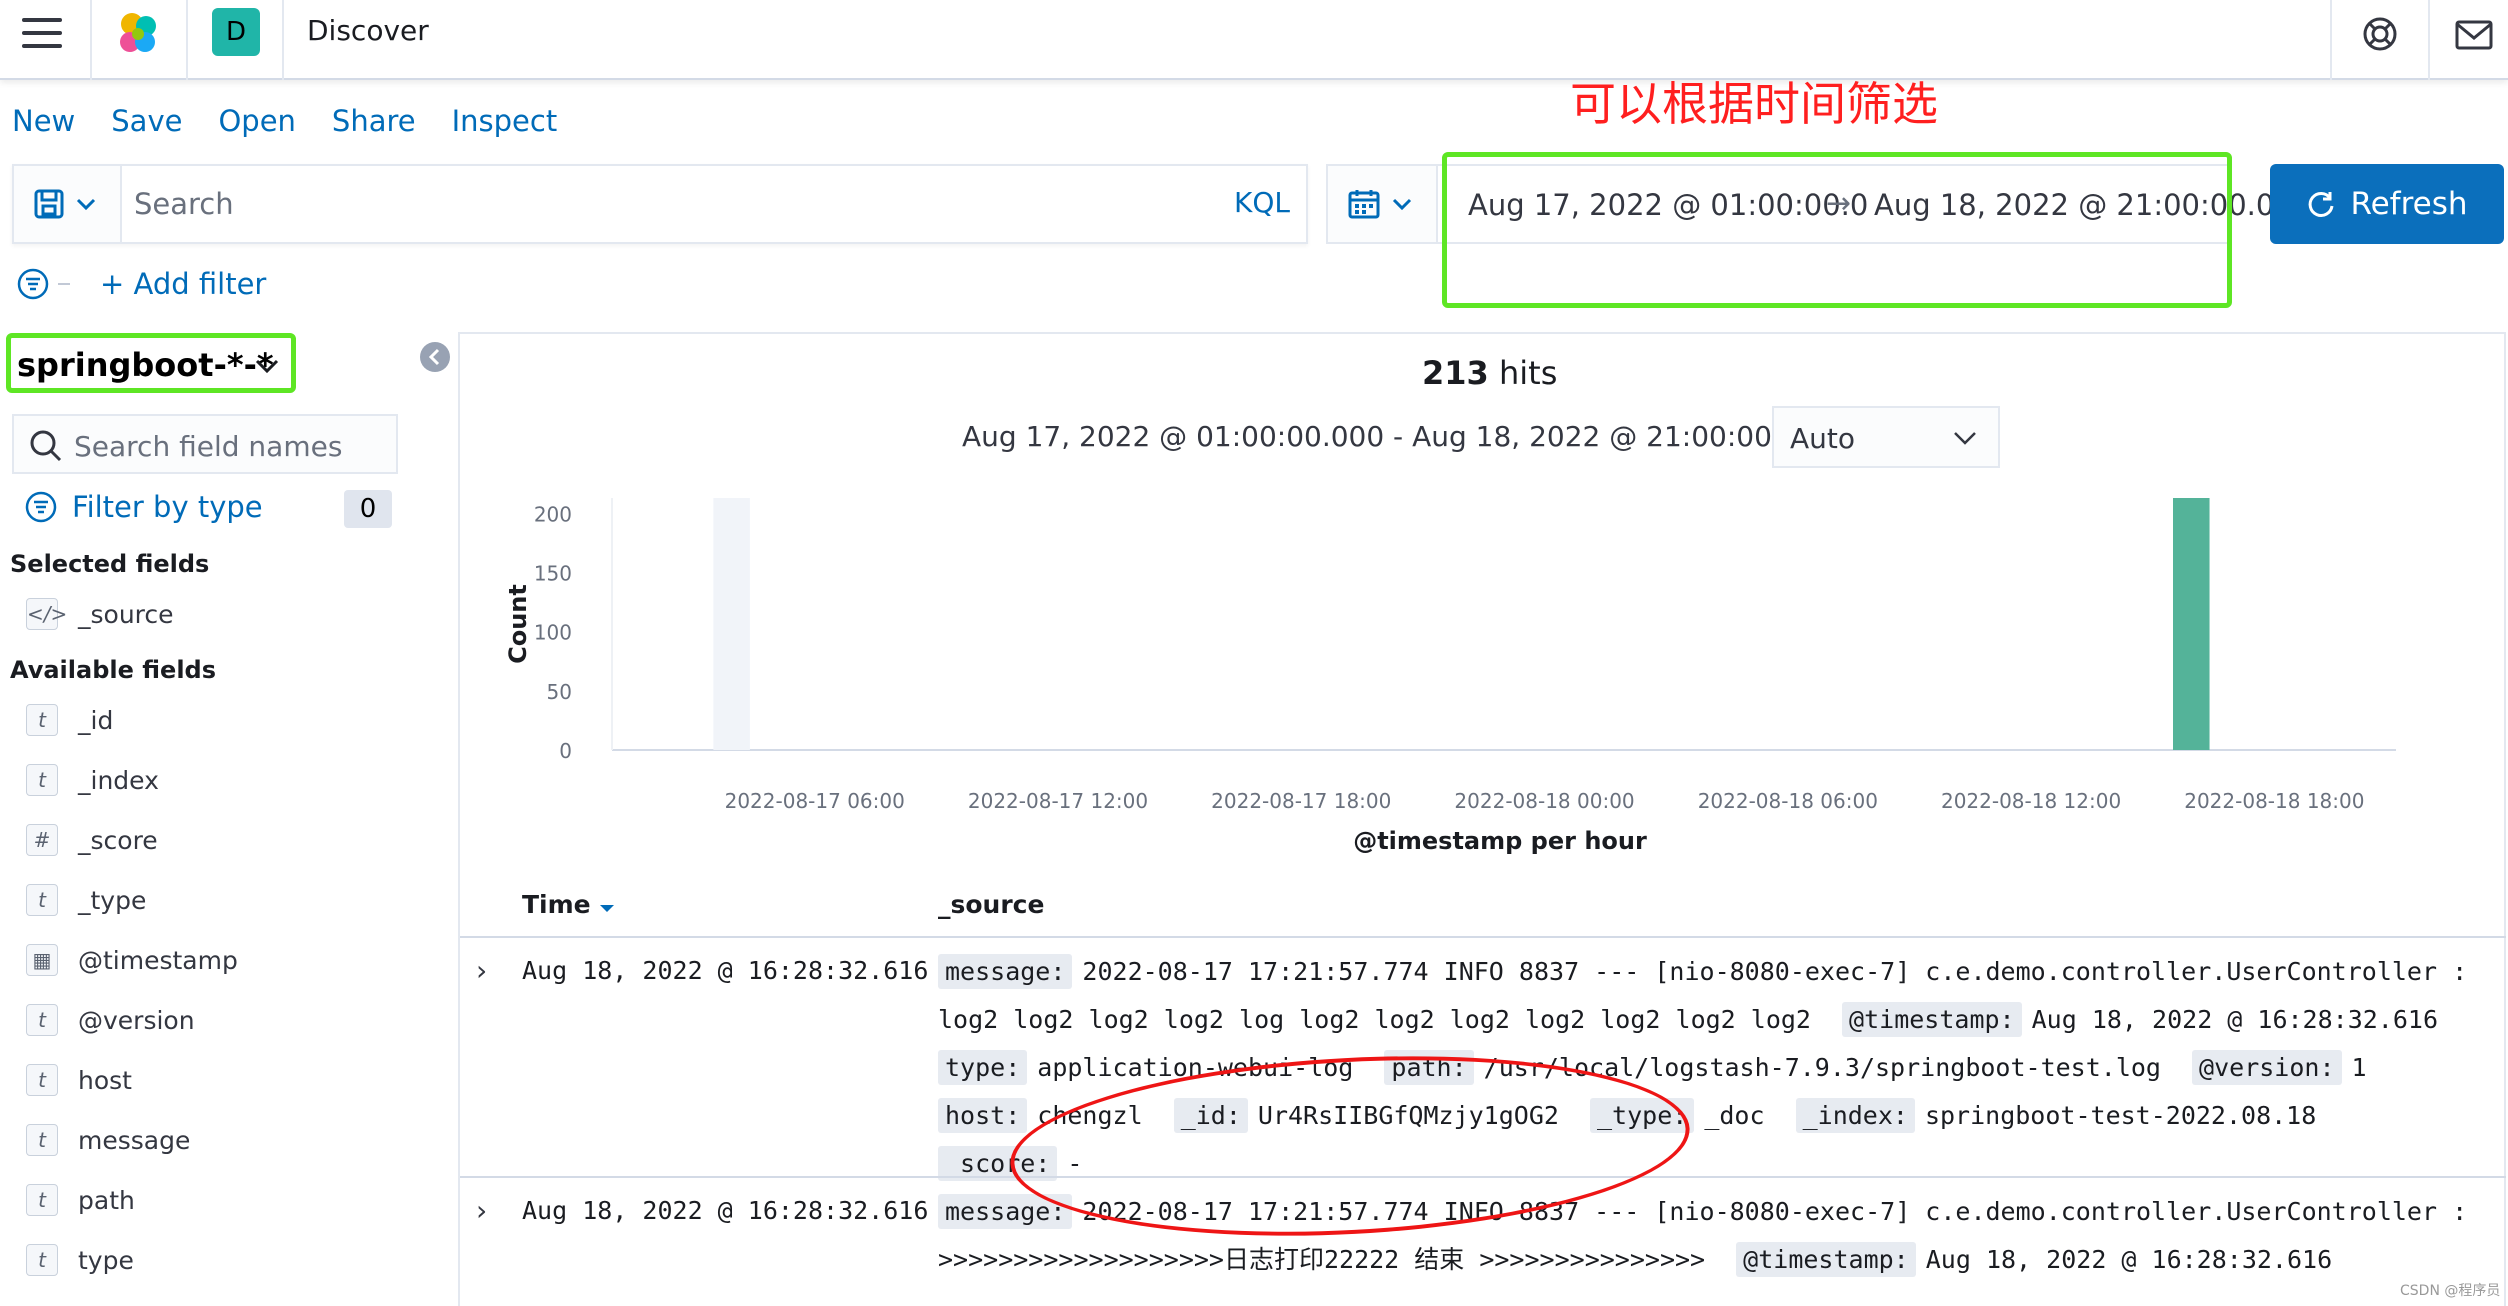  Describe the element at coordinates (224, 446) in the screenshot. I see `field-search-input` at that location.